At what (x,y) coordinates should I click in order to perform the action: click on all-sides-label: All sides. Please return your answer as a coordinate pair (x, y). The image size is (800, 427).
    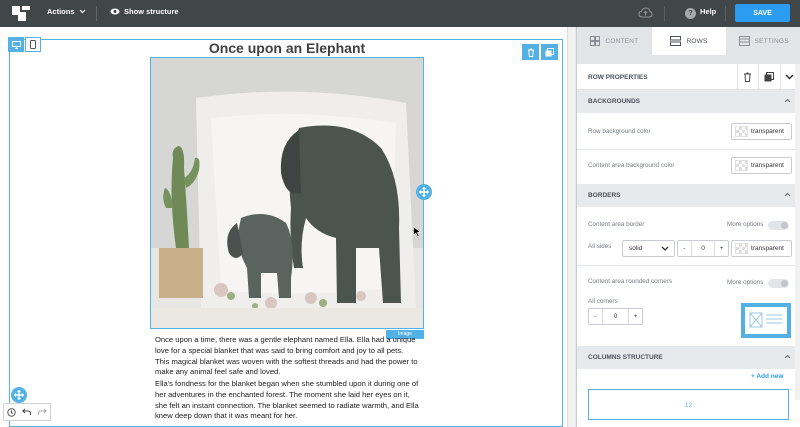
    Looking at the image, I should click on (600, 246).